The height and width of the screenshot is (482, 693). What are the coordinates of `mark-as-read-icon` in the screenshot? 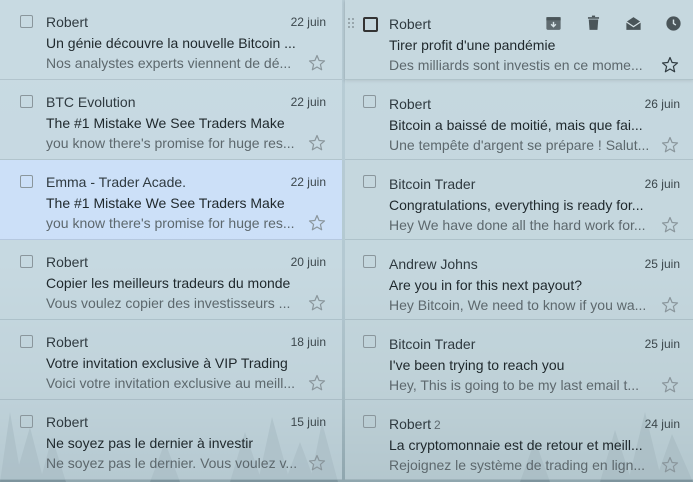 It's located at (633, 23).